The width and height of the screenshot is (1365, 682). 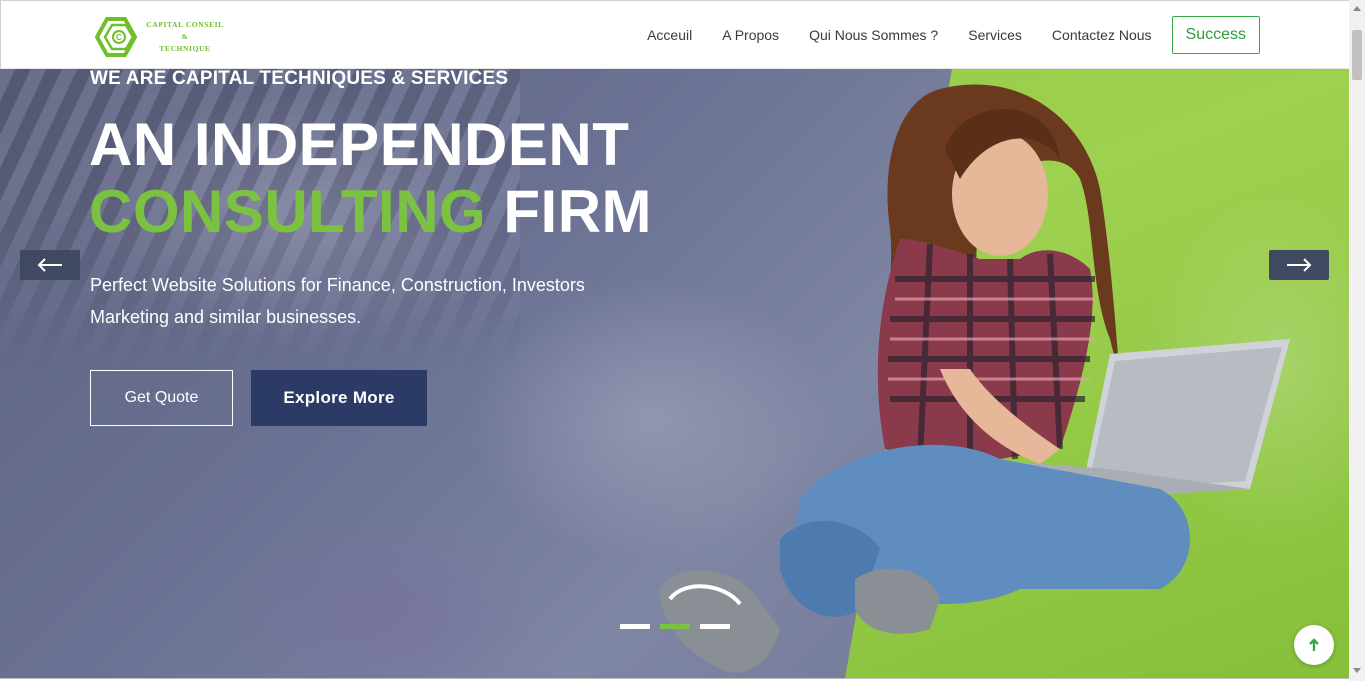 I want to click on page-scrollbar, so click(x=1357, y=340).